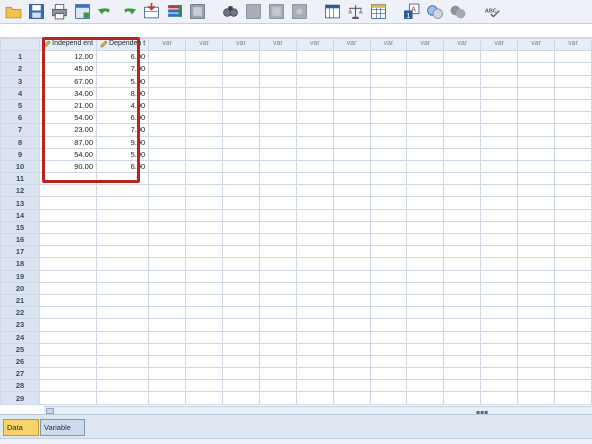  What do you see at coordinates (20, 57) in the screenshot?
I see `row-number: 1` at bounding box center [20, 57].